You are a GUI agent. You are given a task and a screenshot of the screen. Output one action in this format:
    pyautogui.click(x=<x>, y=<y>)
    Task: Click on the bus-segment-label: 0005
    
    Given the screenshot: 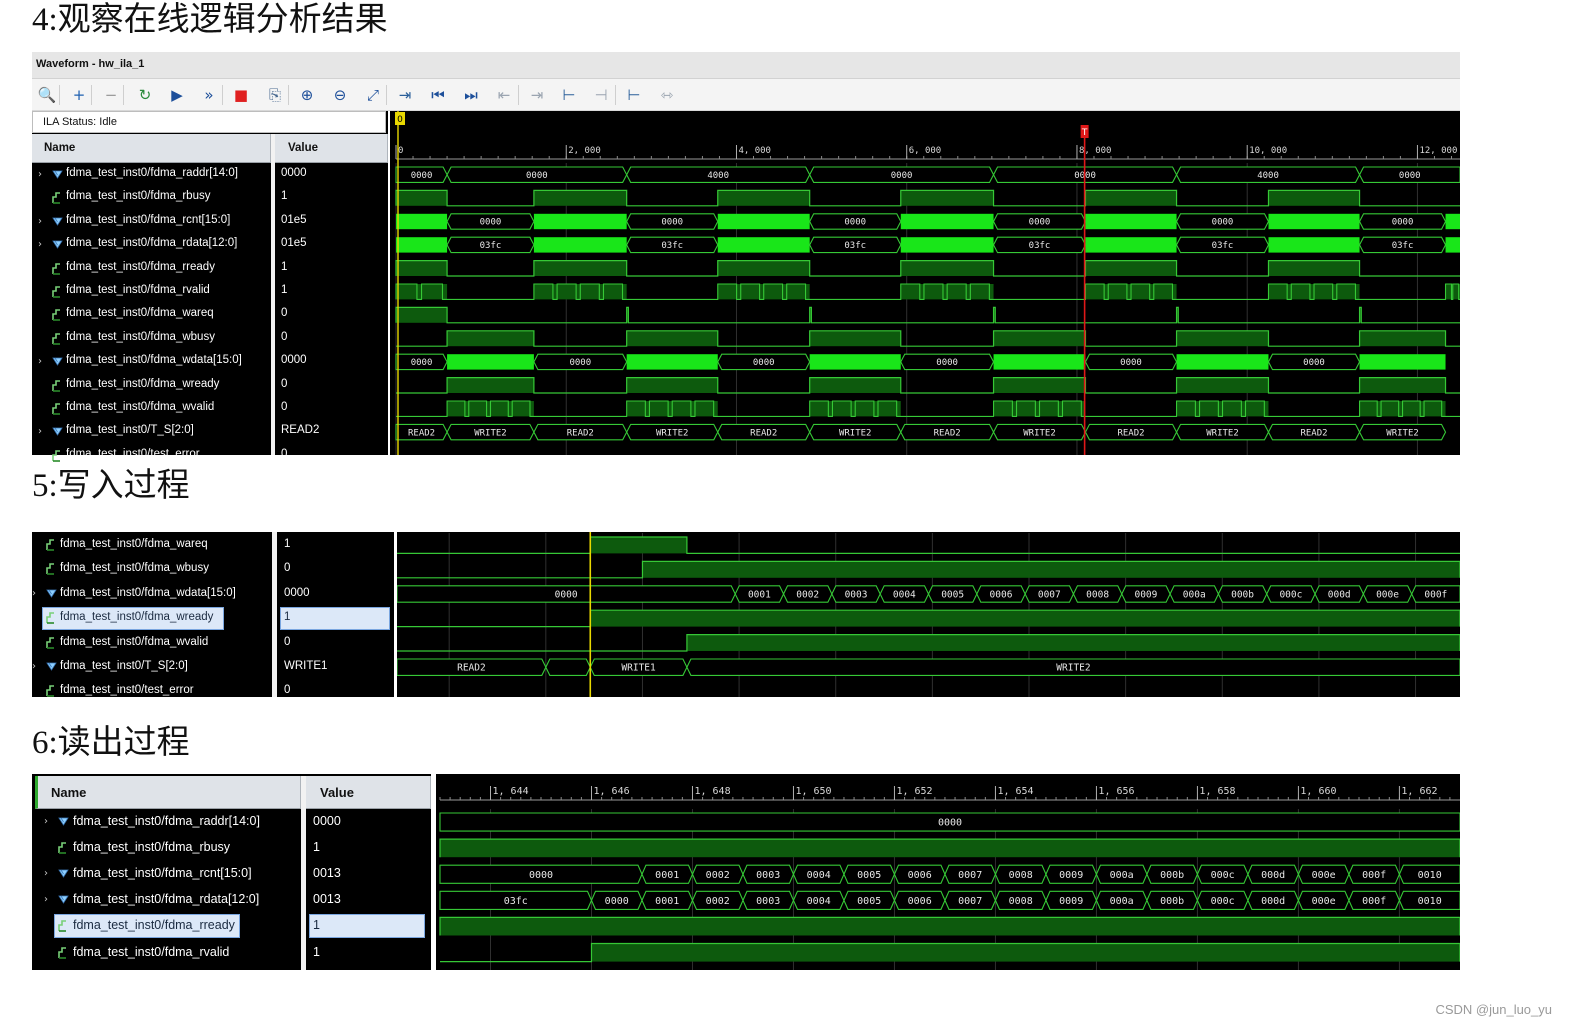 What is the action you would take?
    pyautogui.click(x=869, y=901)
    